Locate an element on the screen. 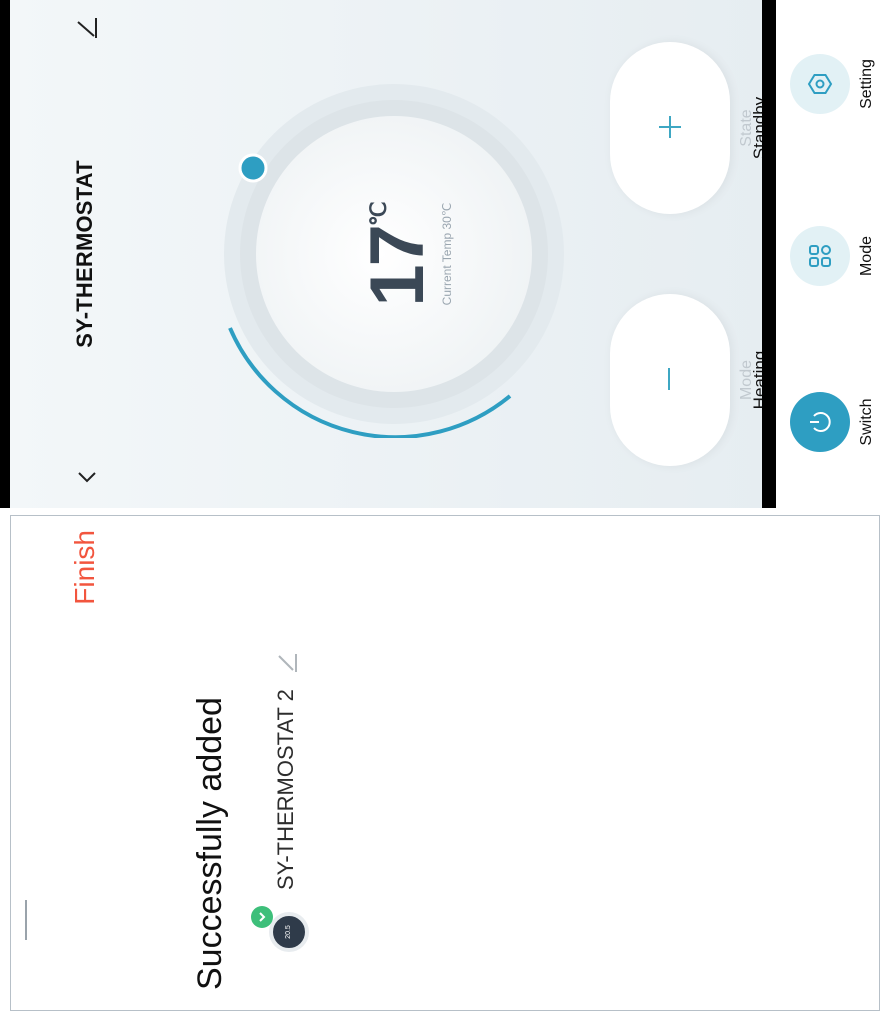 The image size is (890, 1018). decrease-button is located at coordinates (670, 380).